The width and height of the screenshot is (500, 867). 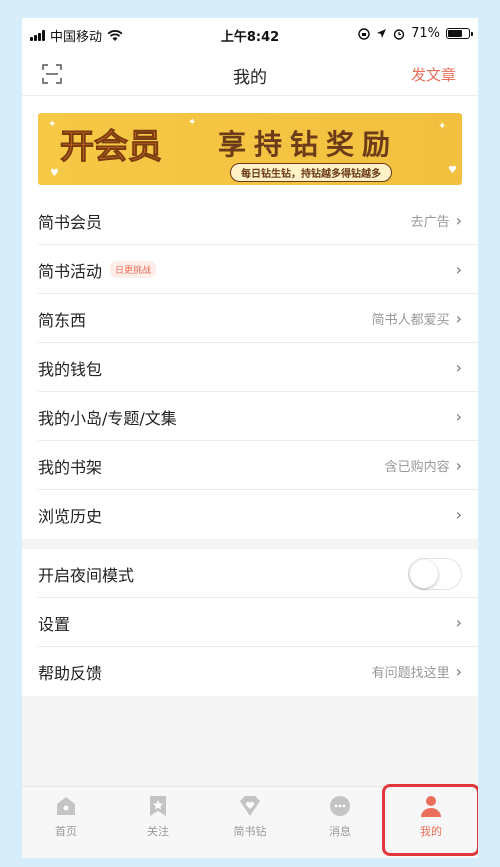 What do you see at coordinates (107, 418) in the screenshot?
I see `menu-item-label: 我的小岛/专题/文集` at bounding box center [107, 418].